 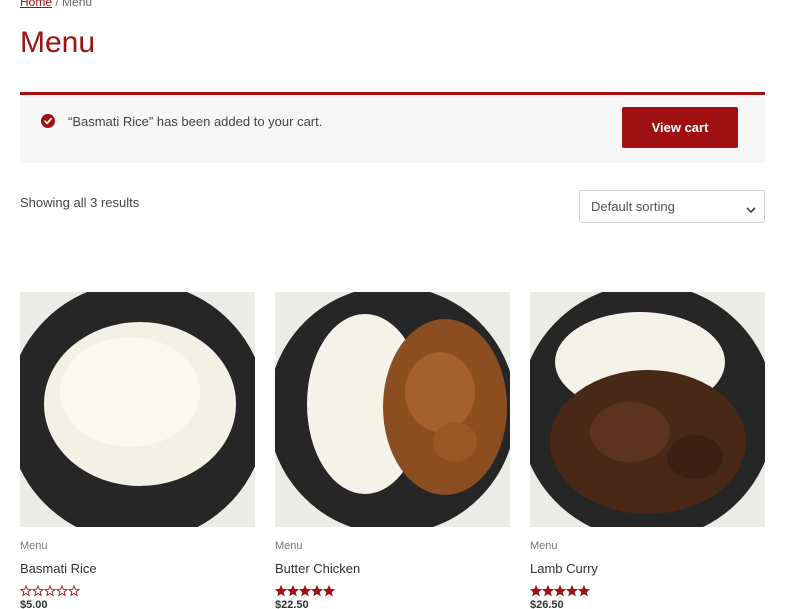 I want to click on result-count: Showing all 3 results, so click(x=80, y=202).